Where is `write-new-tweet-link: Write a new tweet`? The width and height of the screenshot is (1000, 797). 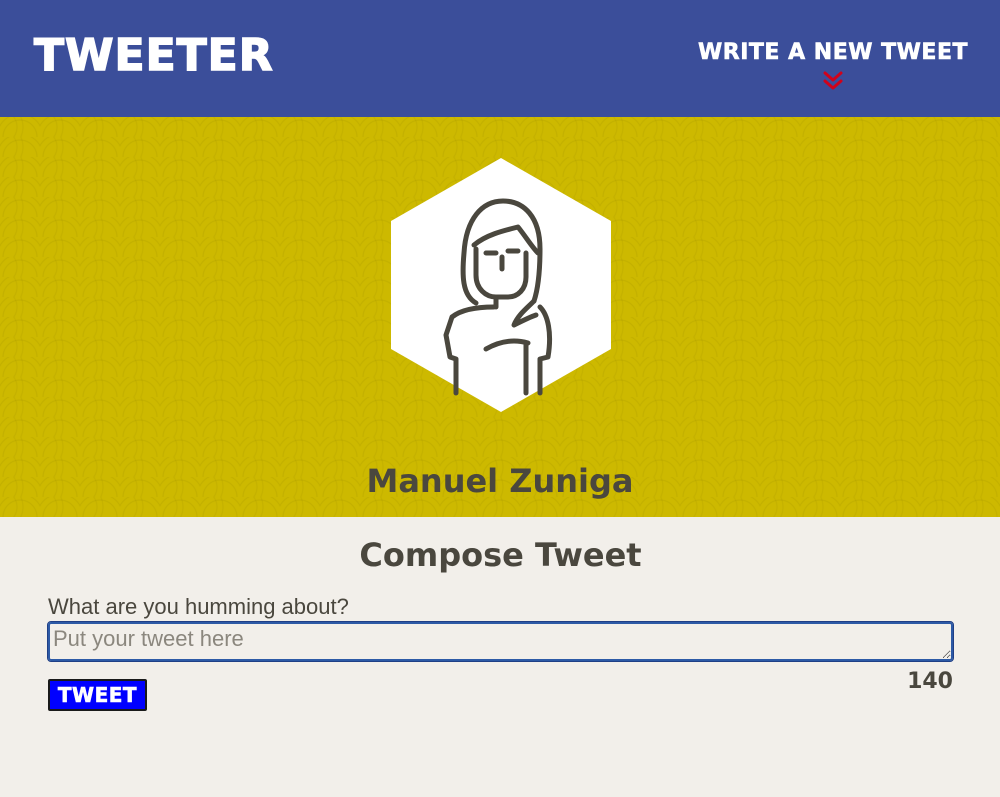 write-new-tweet-link: Write a new tweet is located at coordinates (833, 65).